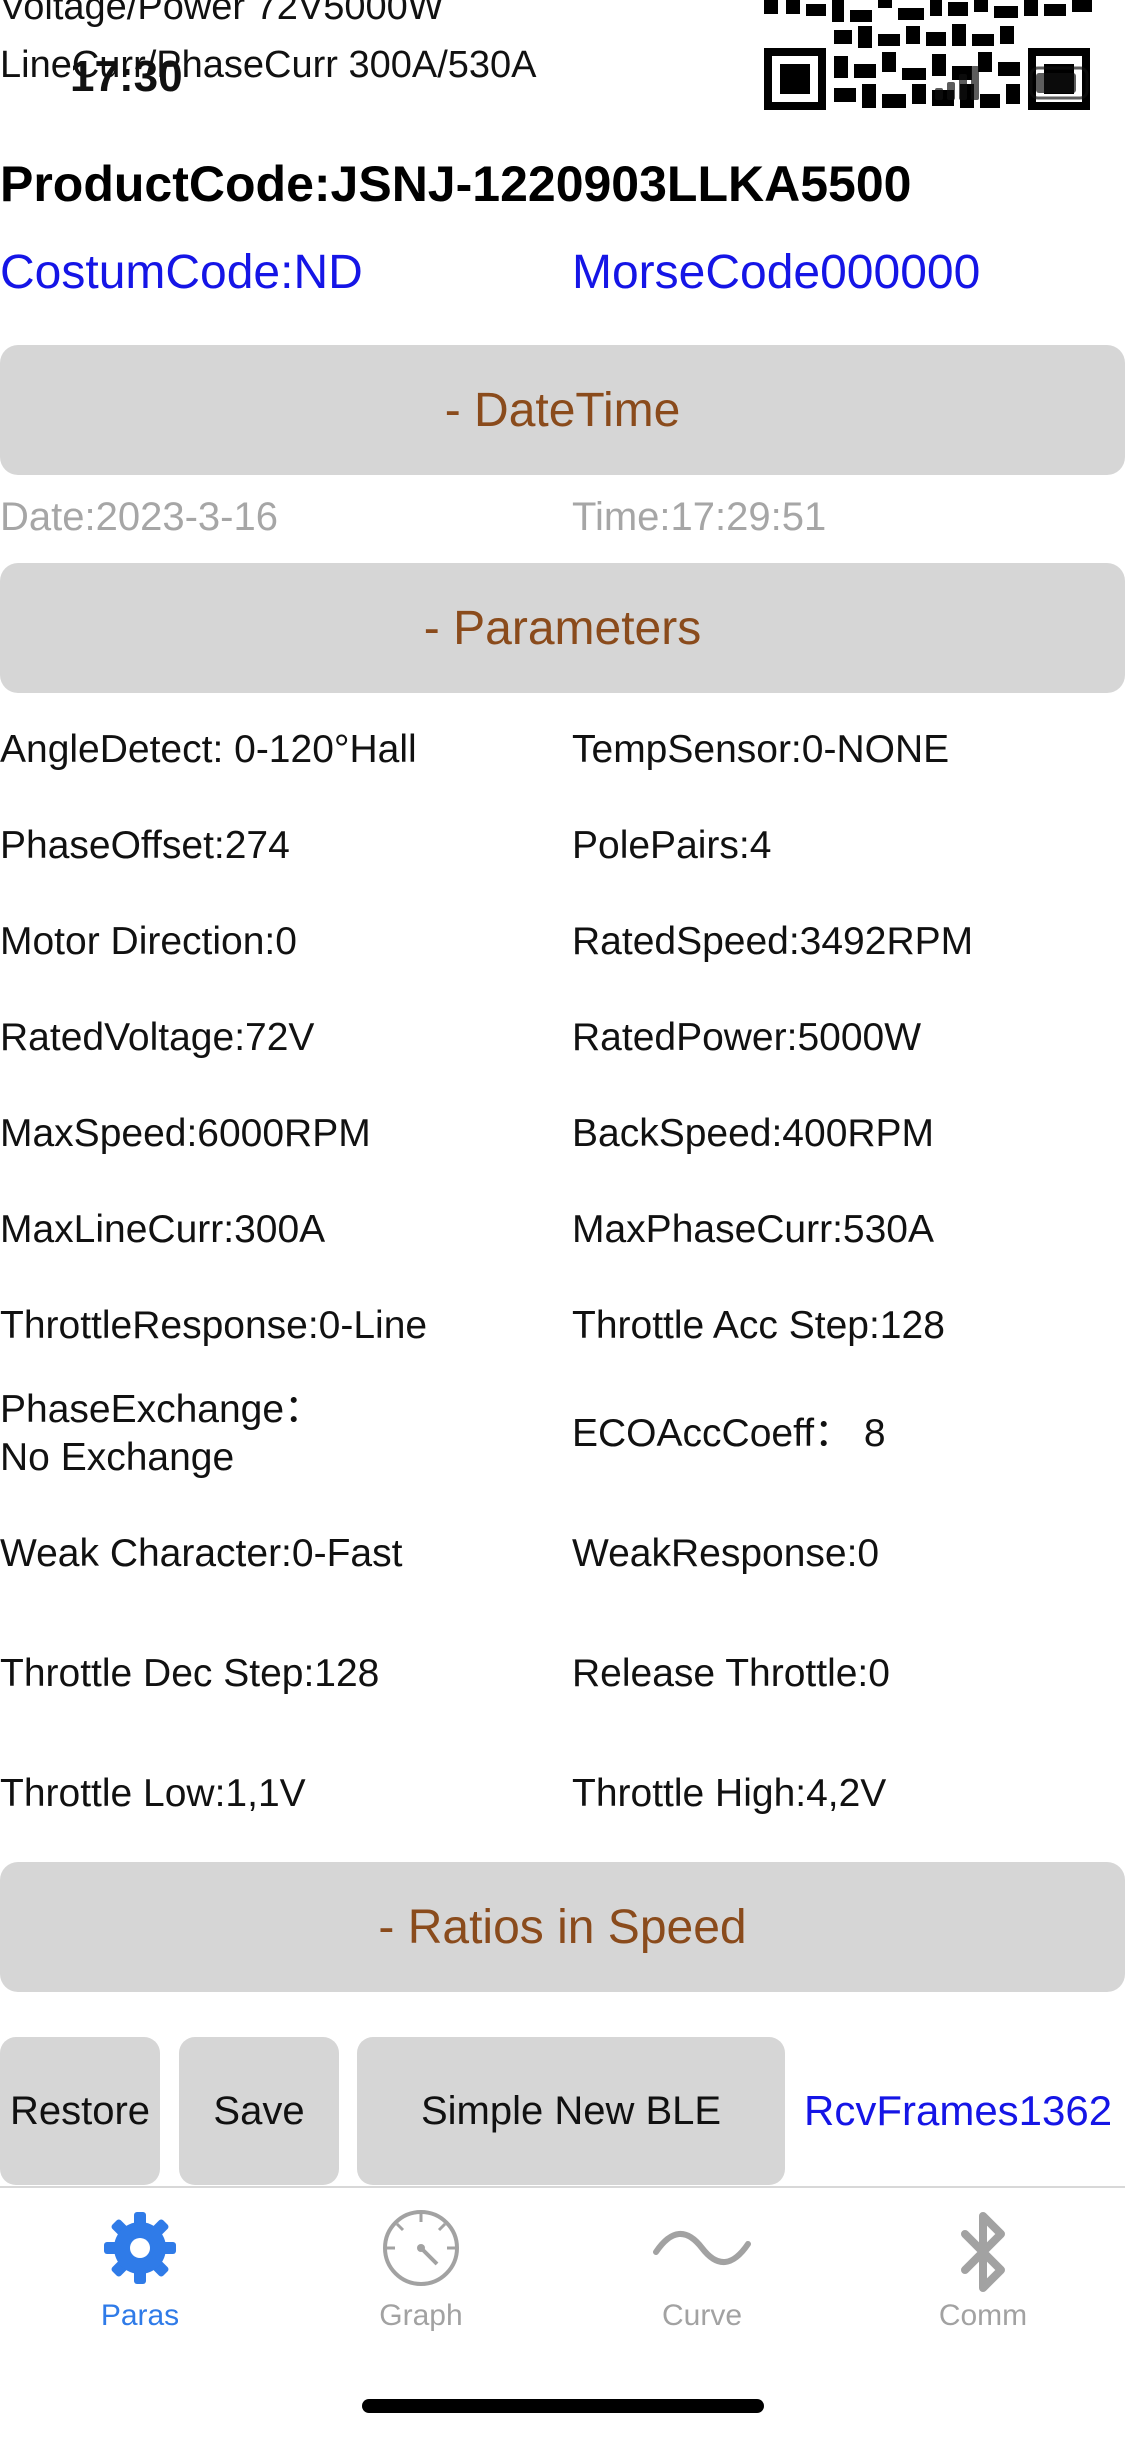 This screenshot has height=2438, width=1125. Describe the element at coordinates (153, 1794) in the screenshot. I see `param-throttle-low: Throttle Low:1,1V` at that location.